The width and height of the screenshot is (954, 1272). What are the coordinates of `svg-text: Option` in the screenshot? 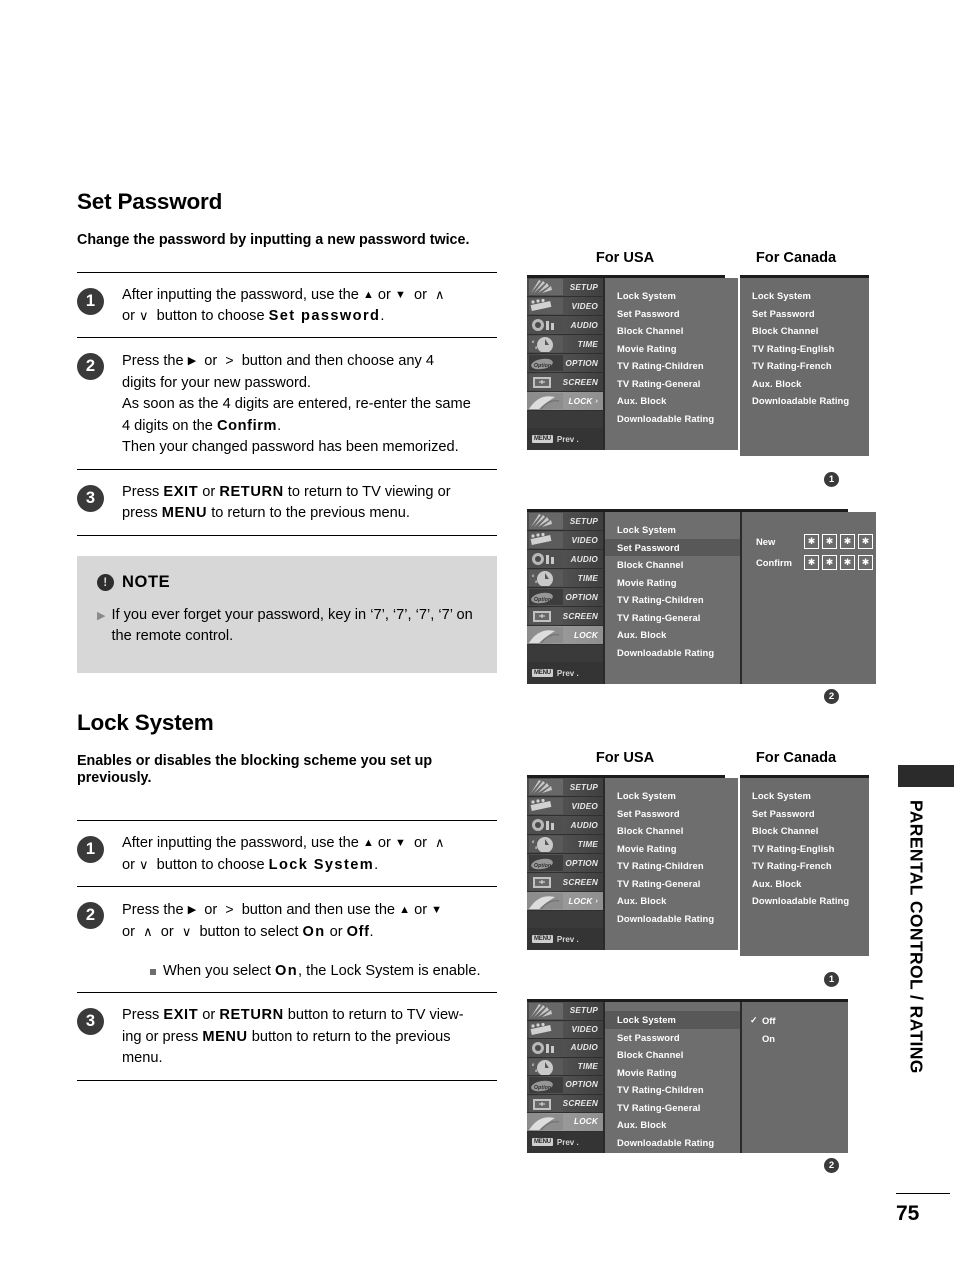 It's located at (542, 366).